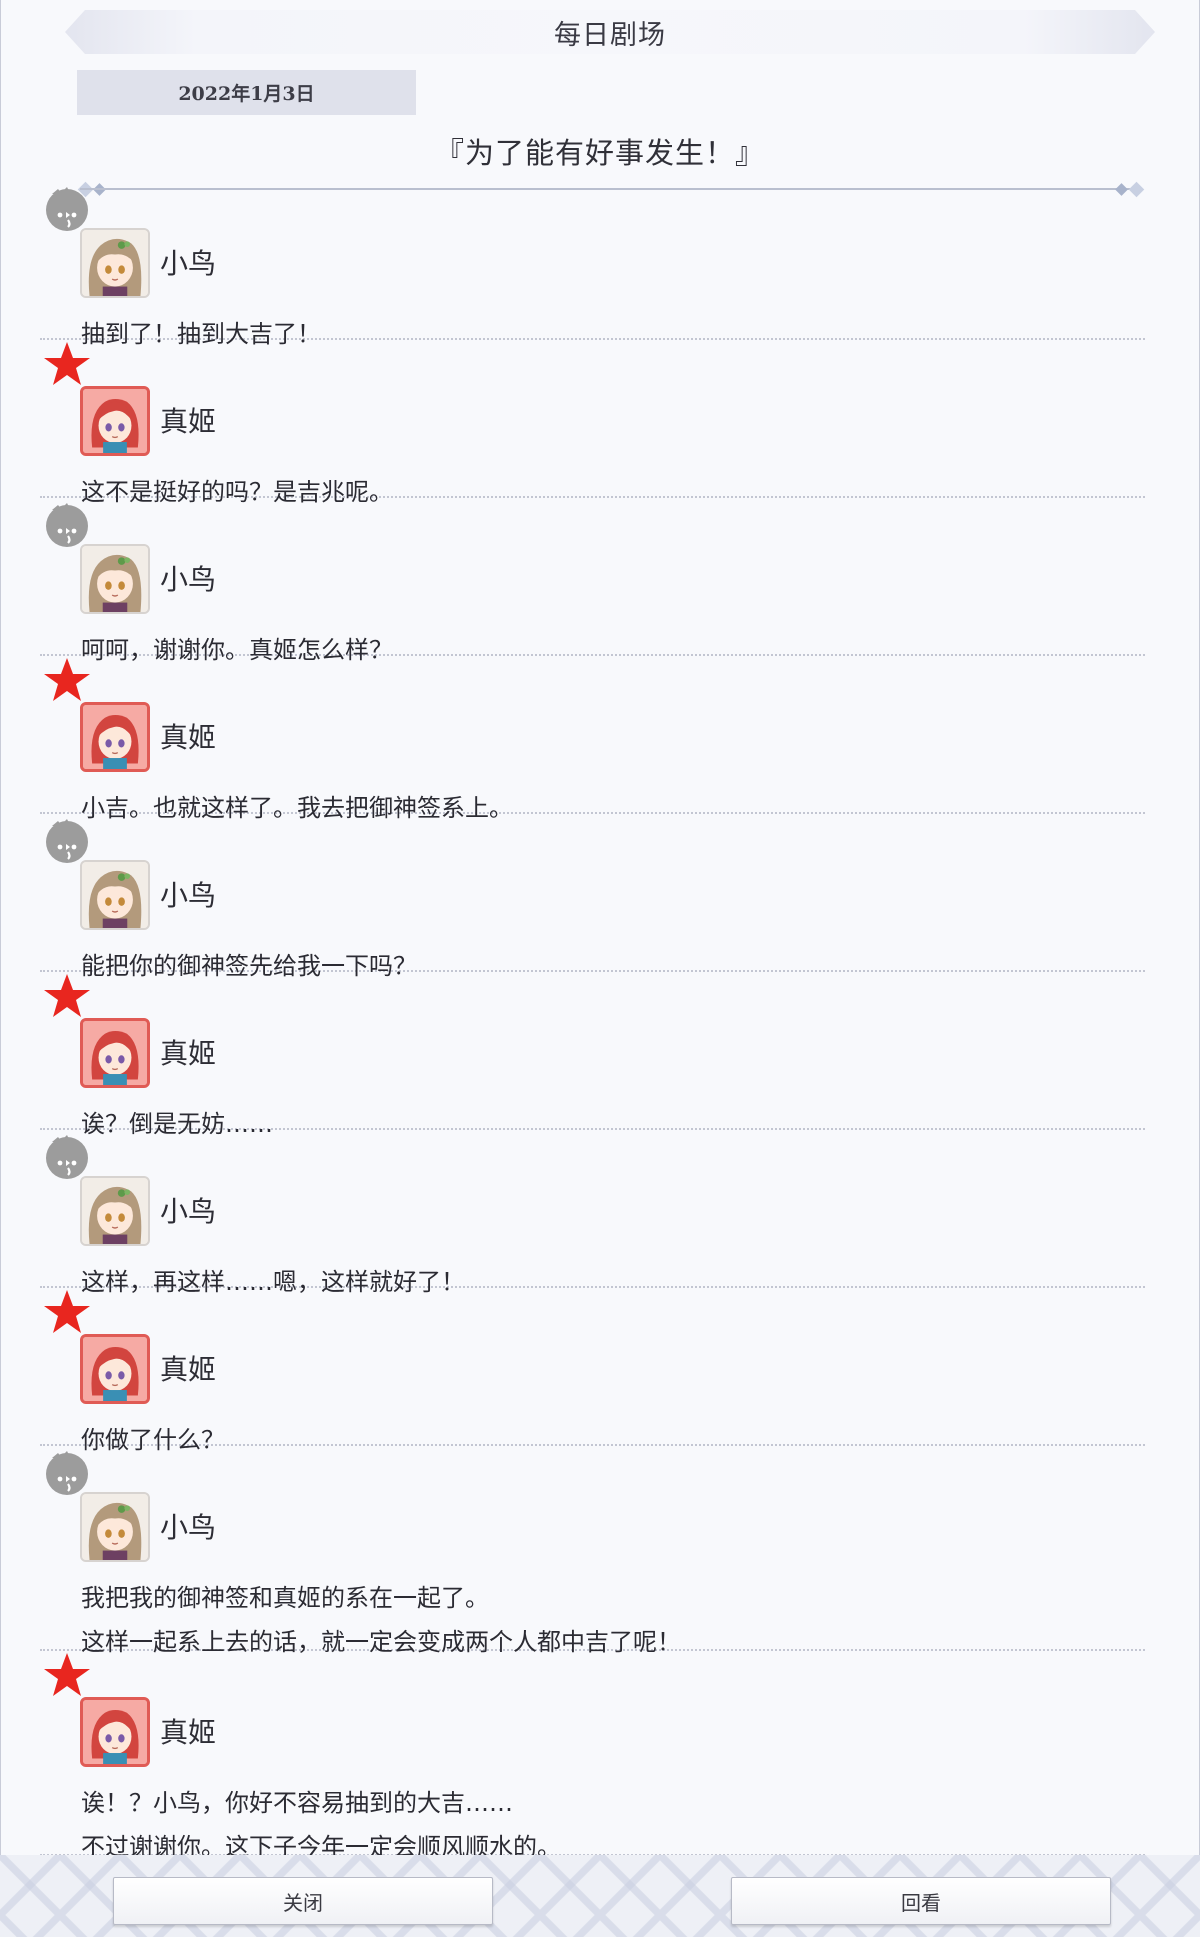 This screenshot has width=1200, height=1937. Describe the element at coordinates (592, 423) in the screenshot. I see `dialogue-entry: 真姬 这不是挺好的吗？是吉兆呢。` at that location.